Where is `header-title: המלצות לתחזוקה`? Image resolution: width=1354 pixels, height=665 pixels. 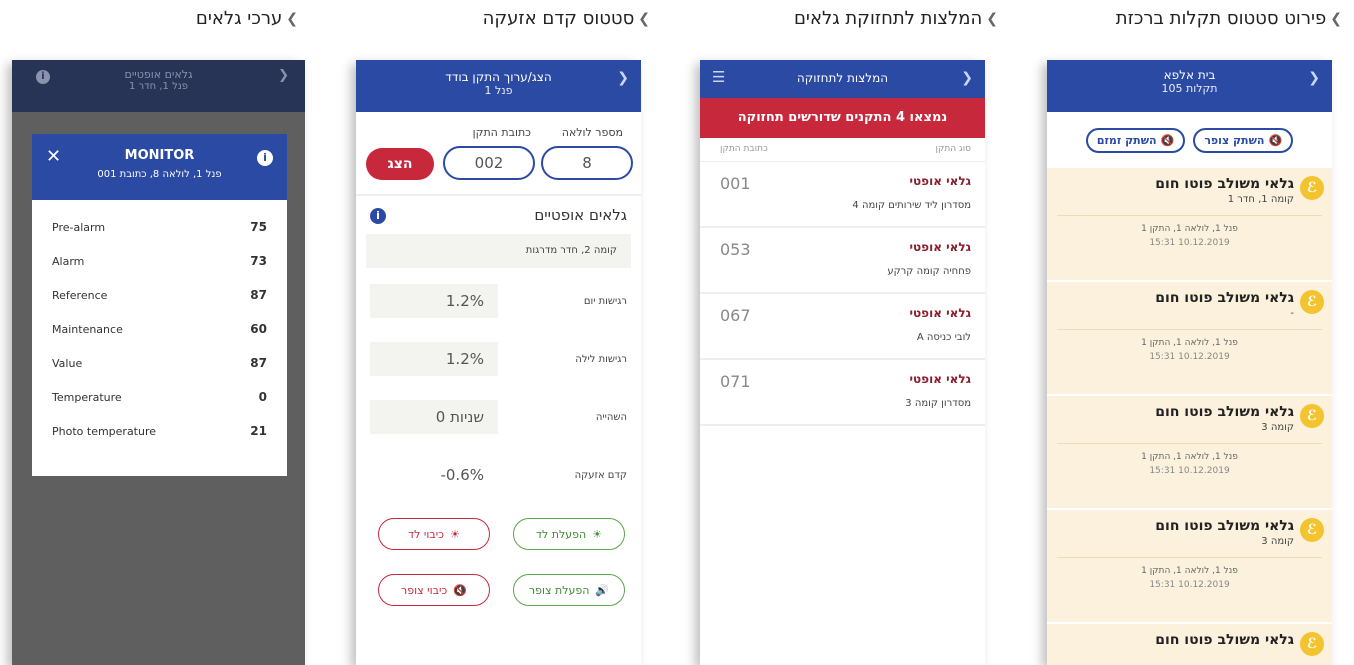 header-title: המלצות לתחזוקה is located at coordinates (842, 78).